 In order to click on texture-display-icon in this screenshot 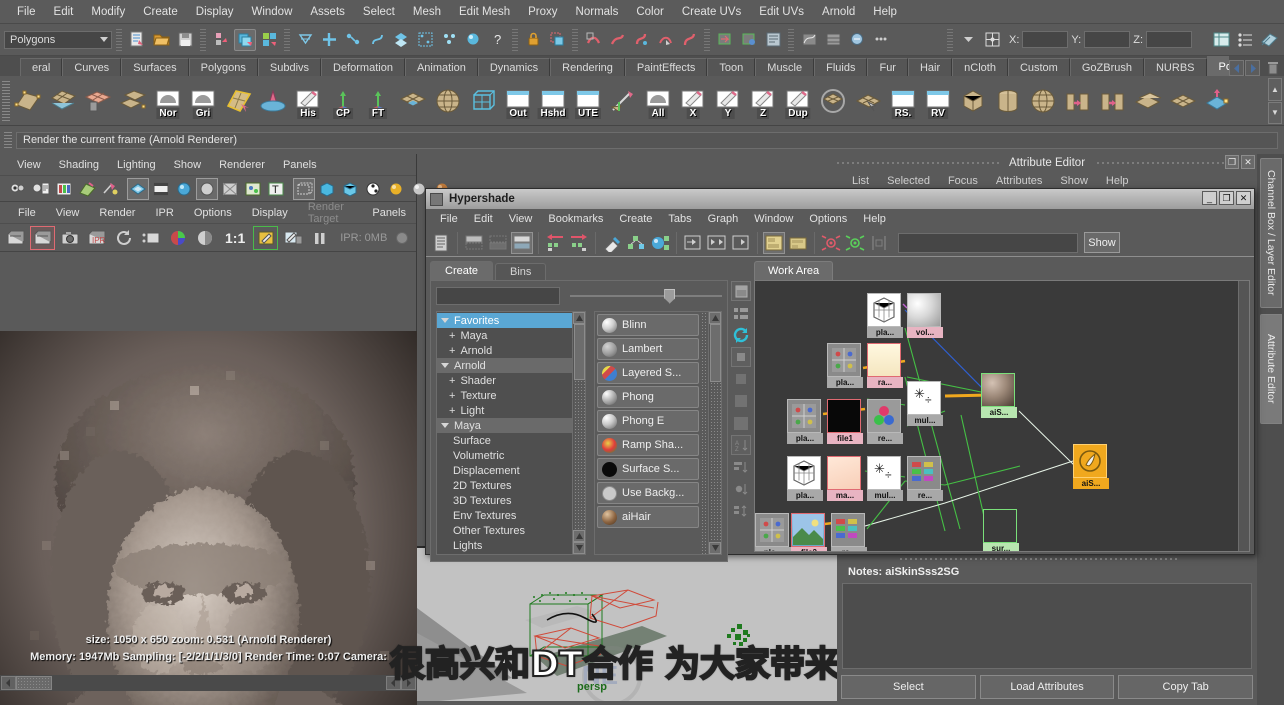, I will do `click(230, 189)`.